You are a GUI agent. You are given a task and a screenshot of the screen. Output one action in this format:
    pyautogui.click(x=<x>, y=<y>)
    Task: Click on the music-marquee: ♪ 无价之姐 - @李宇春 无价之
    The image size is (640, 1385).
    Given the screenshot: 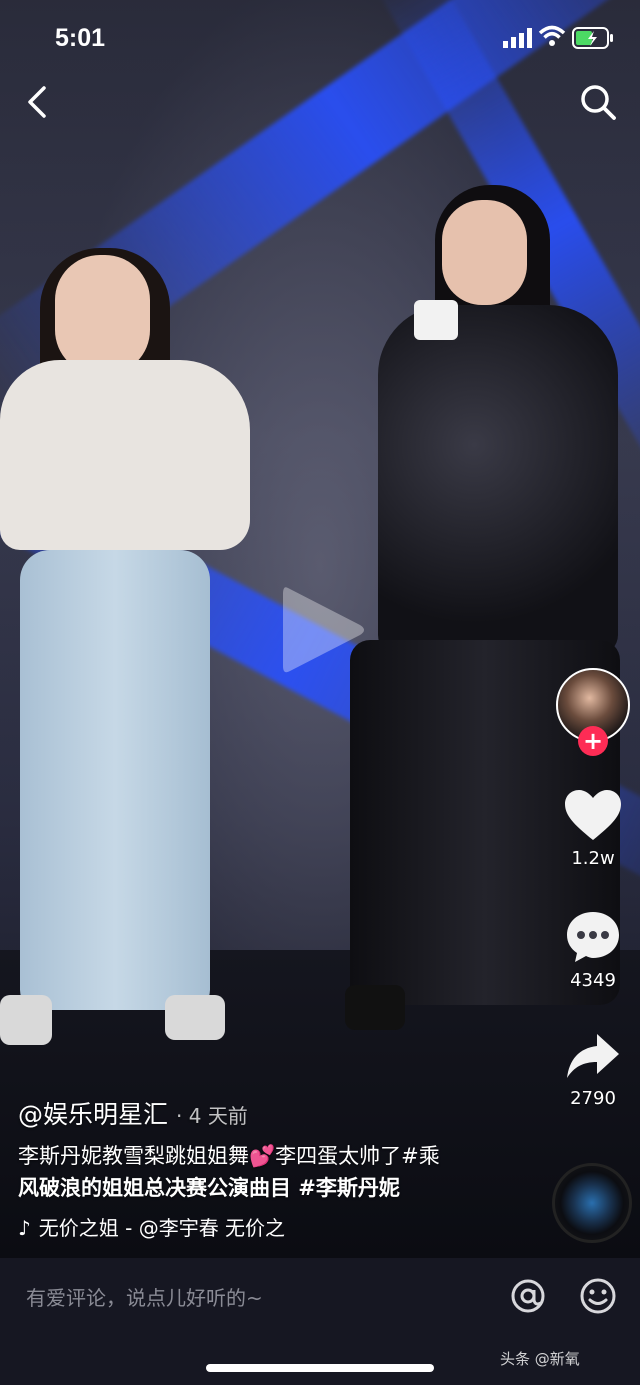 What is the action you would take?
    pyautogui.click(x=178, y=1226)
    